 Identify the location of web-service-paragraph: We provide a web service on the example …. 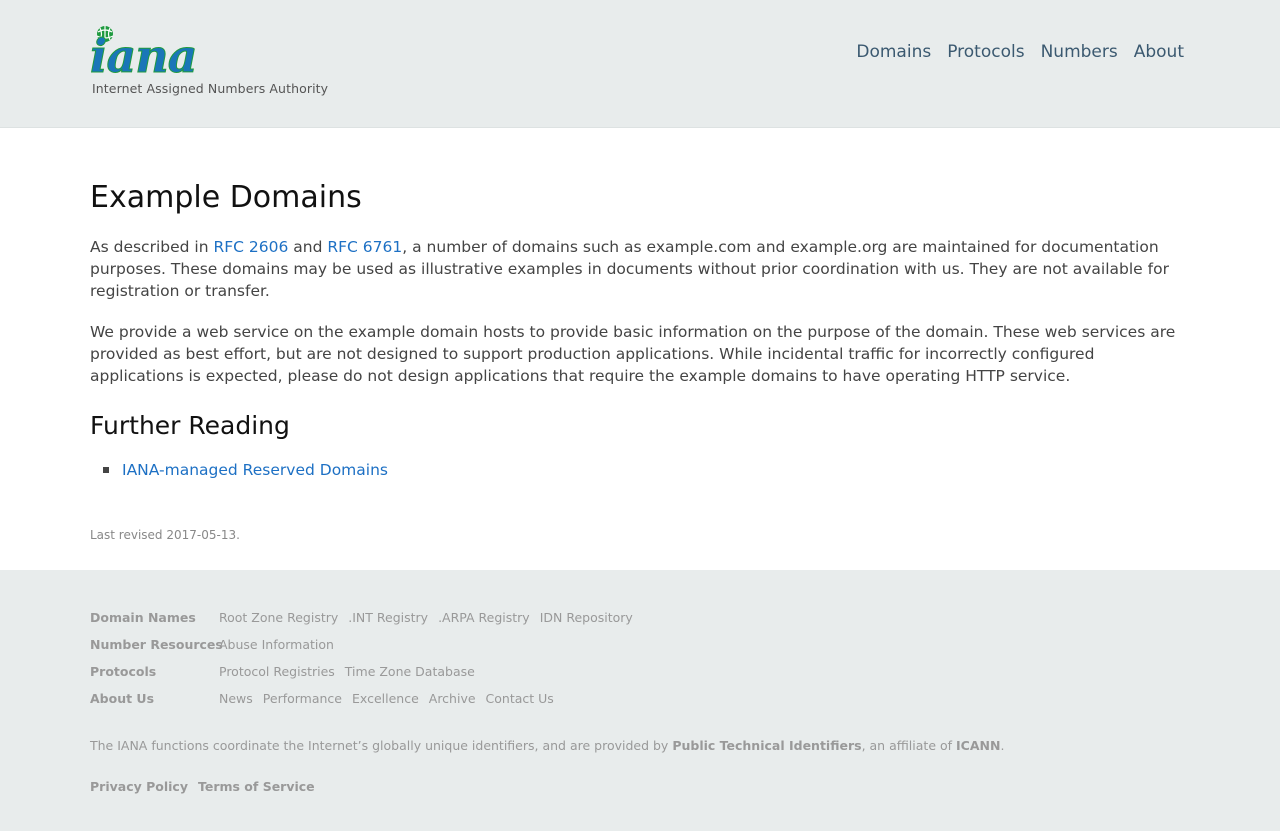
(633, 354).